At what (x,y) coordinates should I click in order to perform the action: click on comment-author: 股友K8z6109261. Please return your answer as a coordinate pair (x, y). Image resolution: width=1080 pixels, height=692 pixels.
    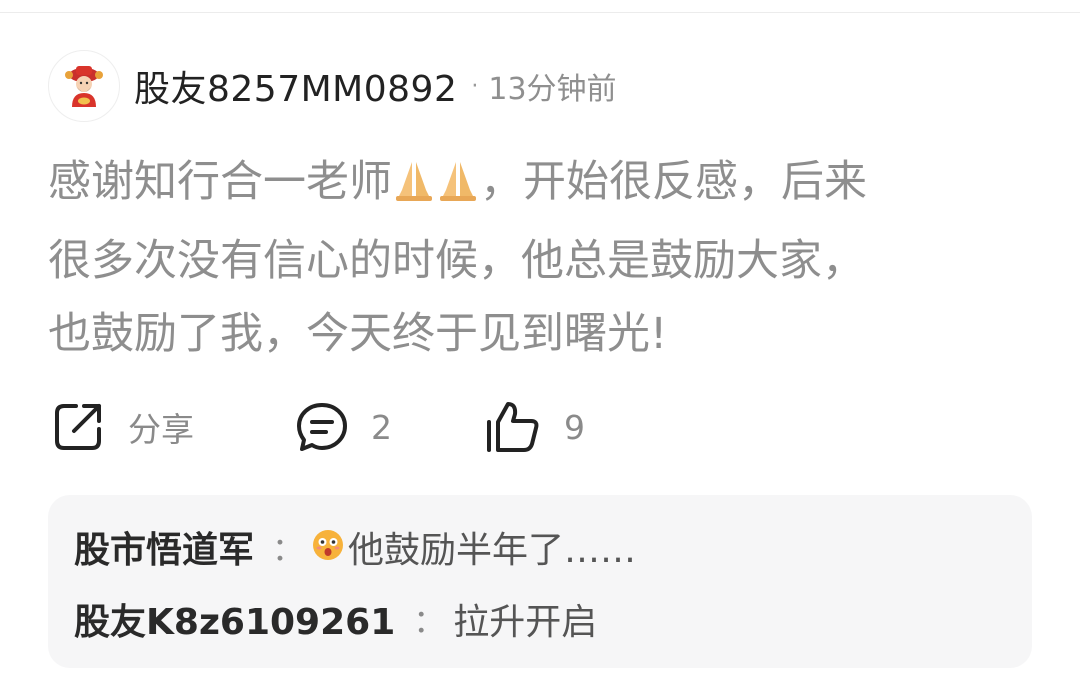
    Looking at the image, I should click on (234, 619).